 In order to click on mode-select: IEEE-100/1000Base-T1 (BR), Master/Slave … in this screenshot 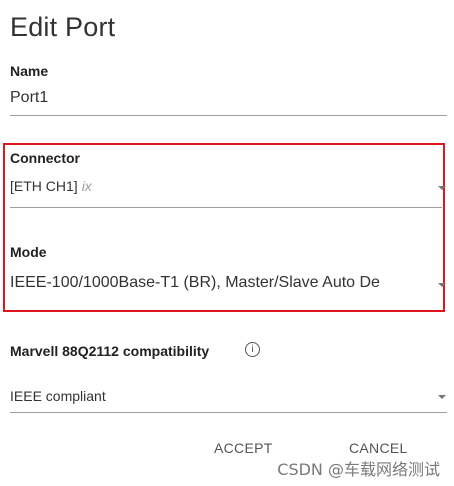, I will do `click(195, 283)`.